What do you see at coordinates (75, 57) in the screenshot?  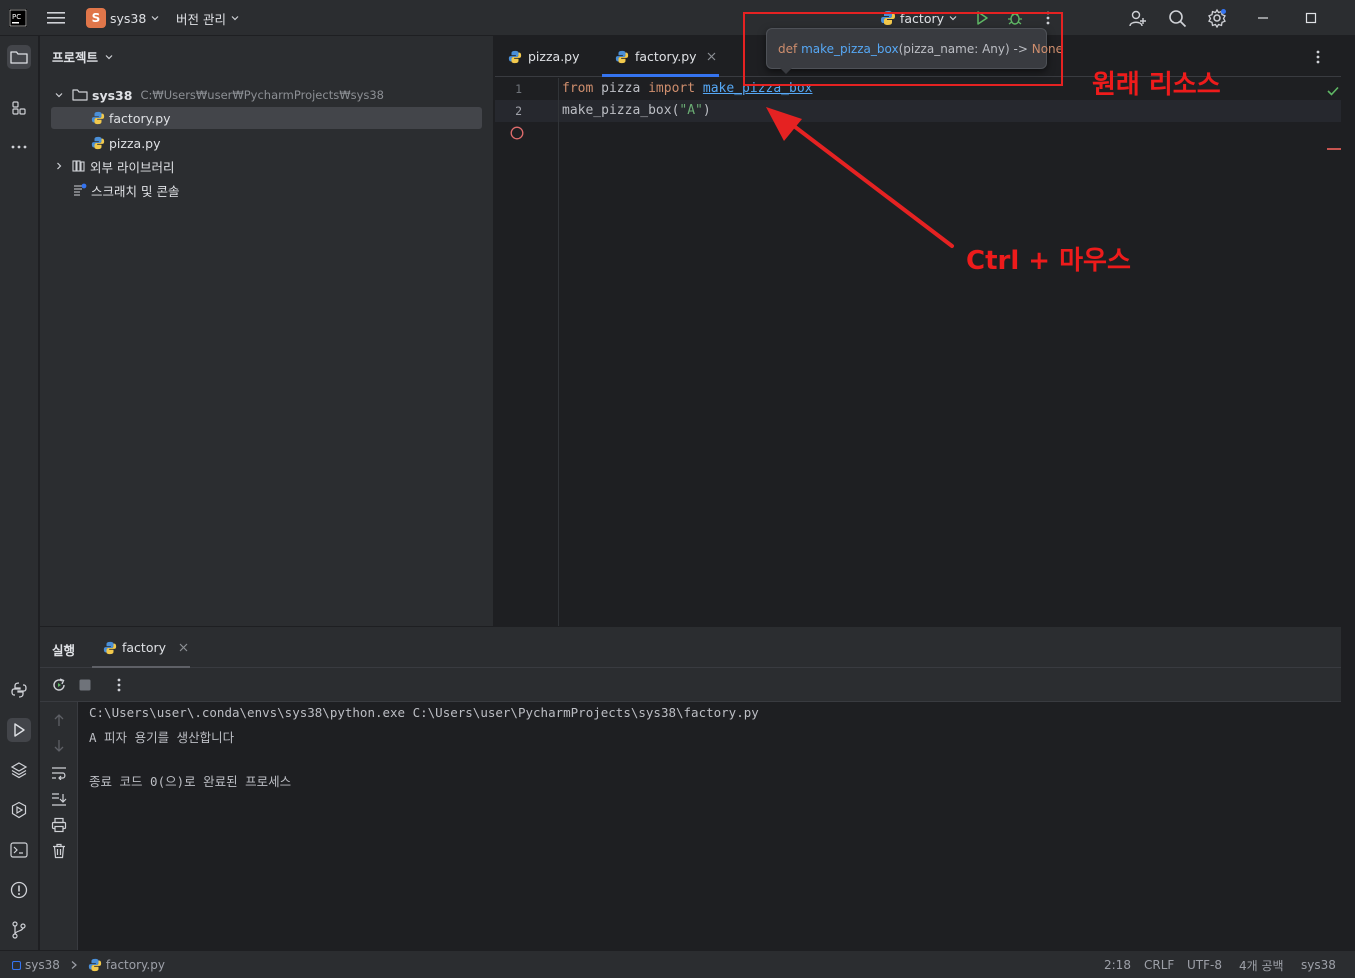 I see `project-panel-title: 프로젝트` at bounding box center [75, 57].